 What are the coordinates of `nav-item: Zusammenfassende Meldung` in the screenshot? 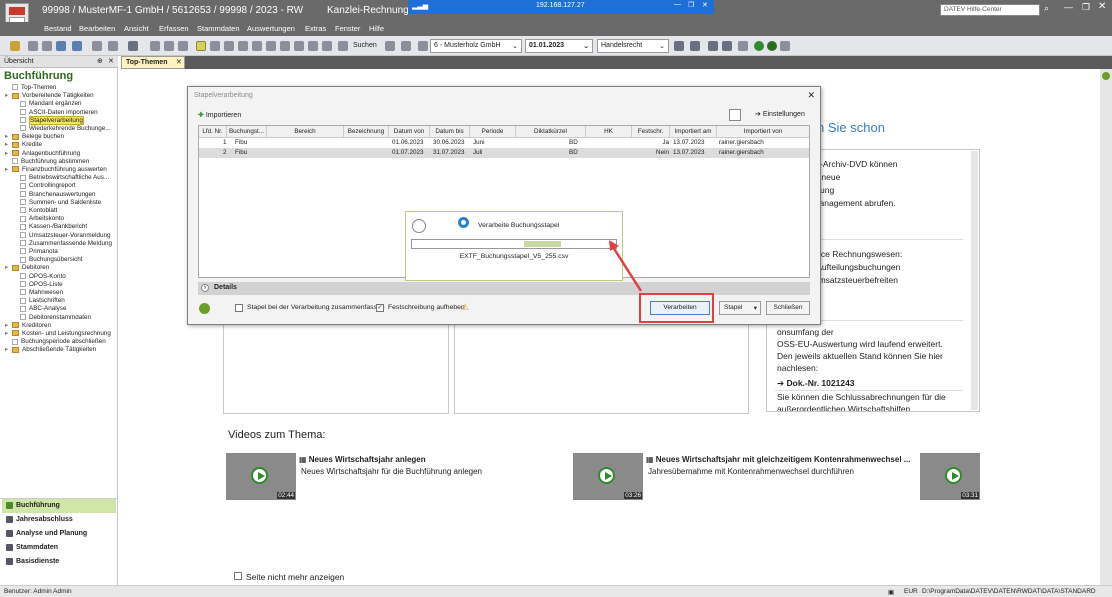 It's located at (66, 244).